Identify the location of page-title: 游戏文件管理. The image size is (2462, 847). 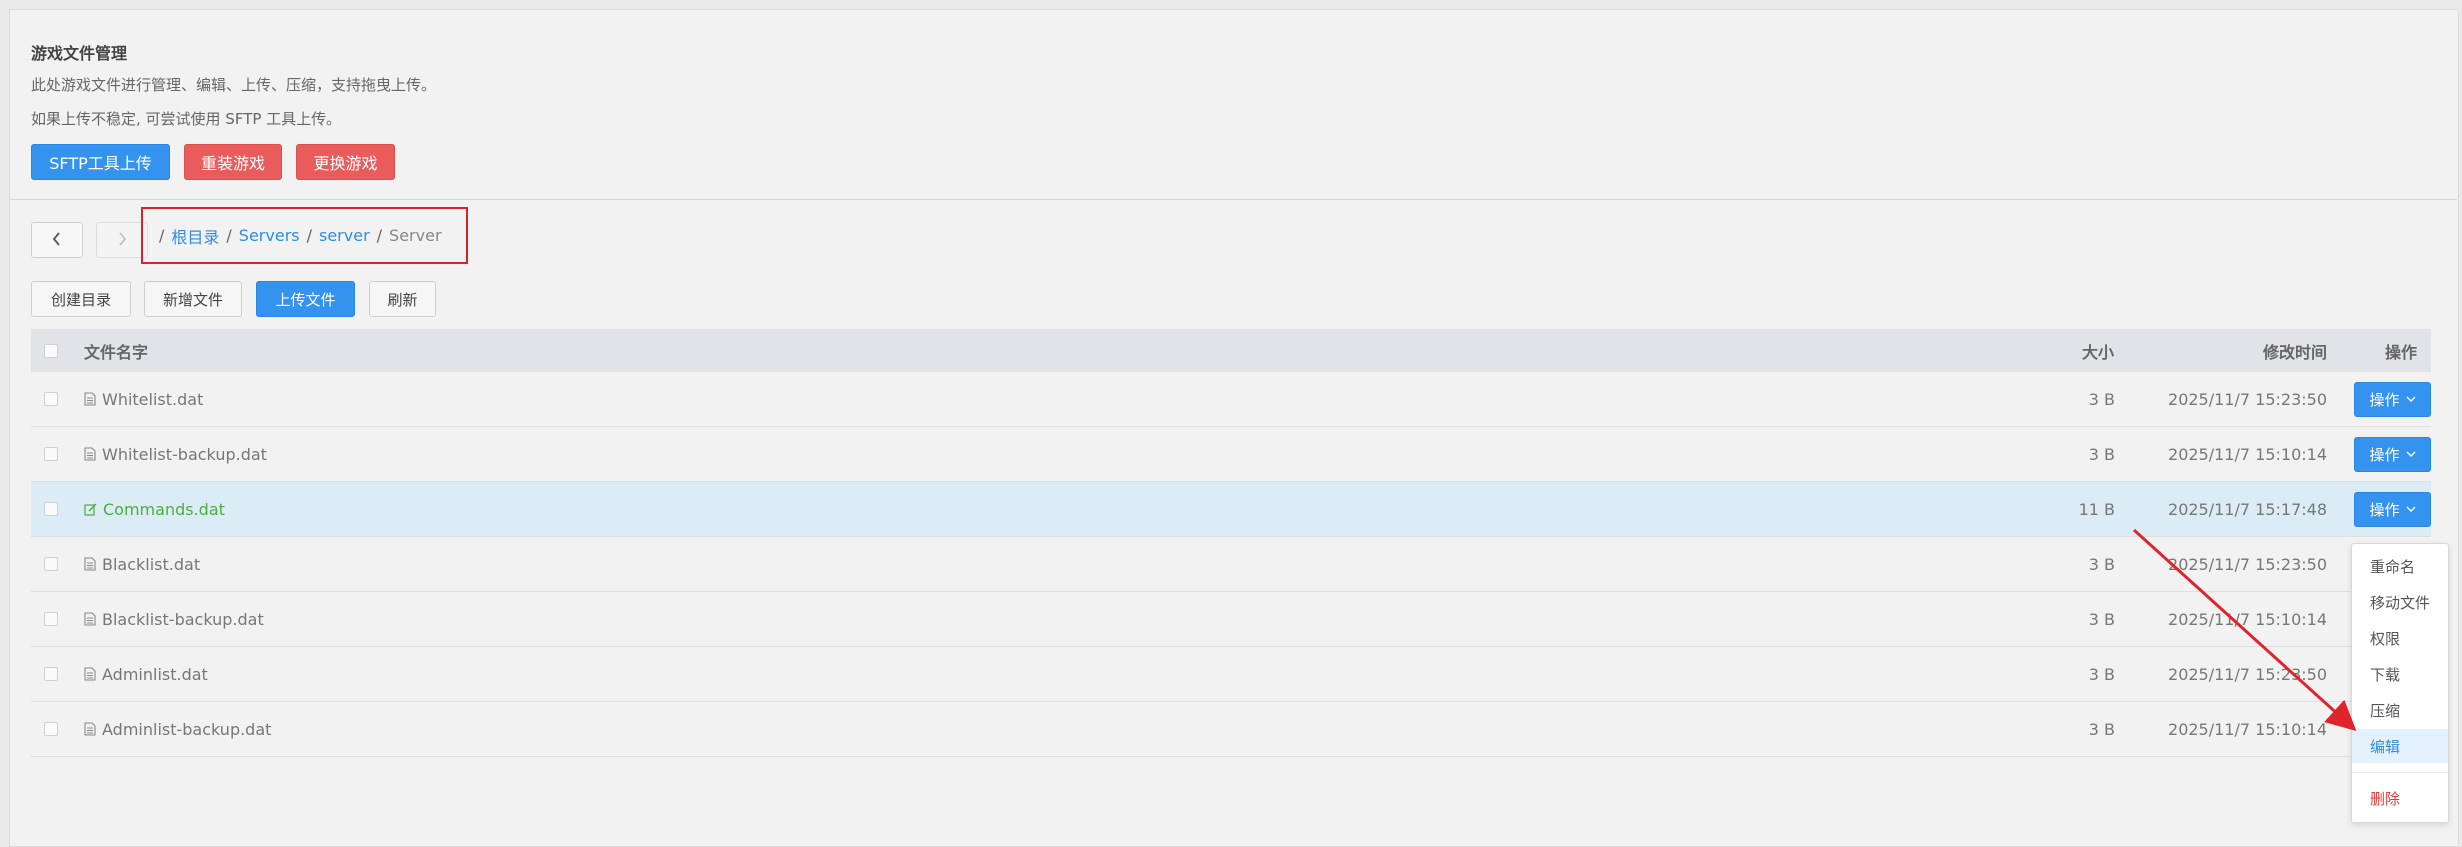
(79, 53).